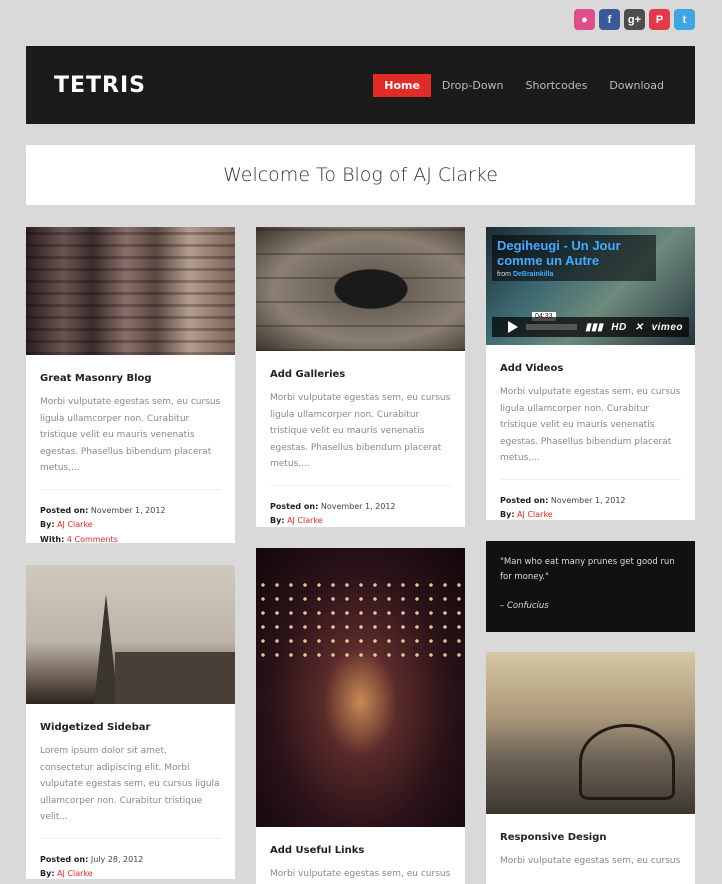  What do you see at coordinates (659, 19) in the screenshot?
I see `pinterest-icon: P` at bounding box center [659, 19].